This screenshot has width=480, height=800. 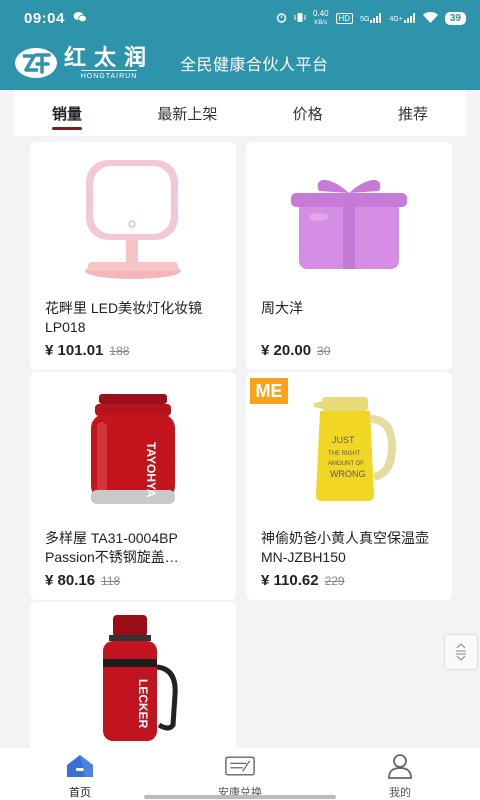 I want to click on signal-icon-1: 5G, so click(x=371, y=18).